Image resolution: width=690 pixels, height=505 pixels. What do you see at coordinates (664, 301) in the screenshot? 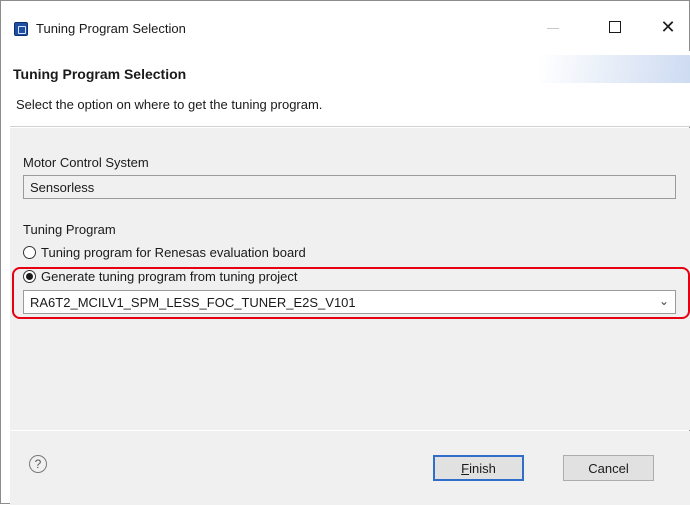
I see `chevron-down-icon: ⌄` at bounding box center [664, 301].